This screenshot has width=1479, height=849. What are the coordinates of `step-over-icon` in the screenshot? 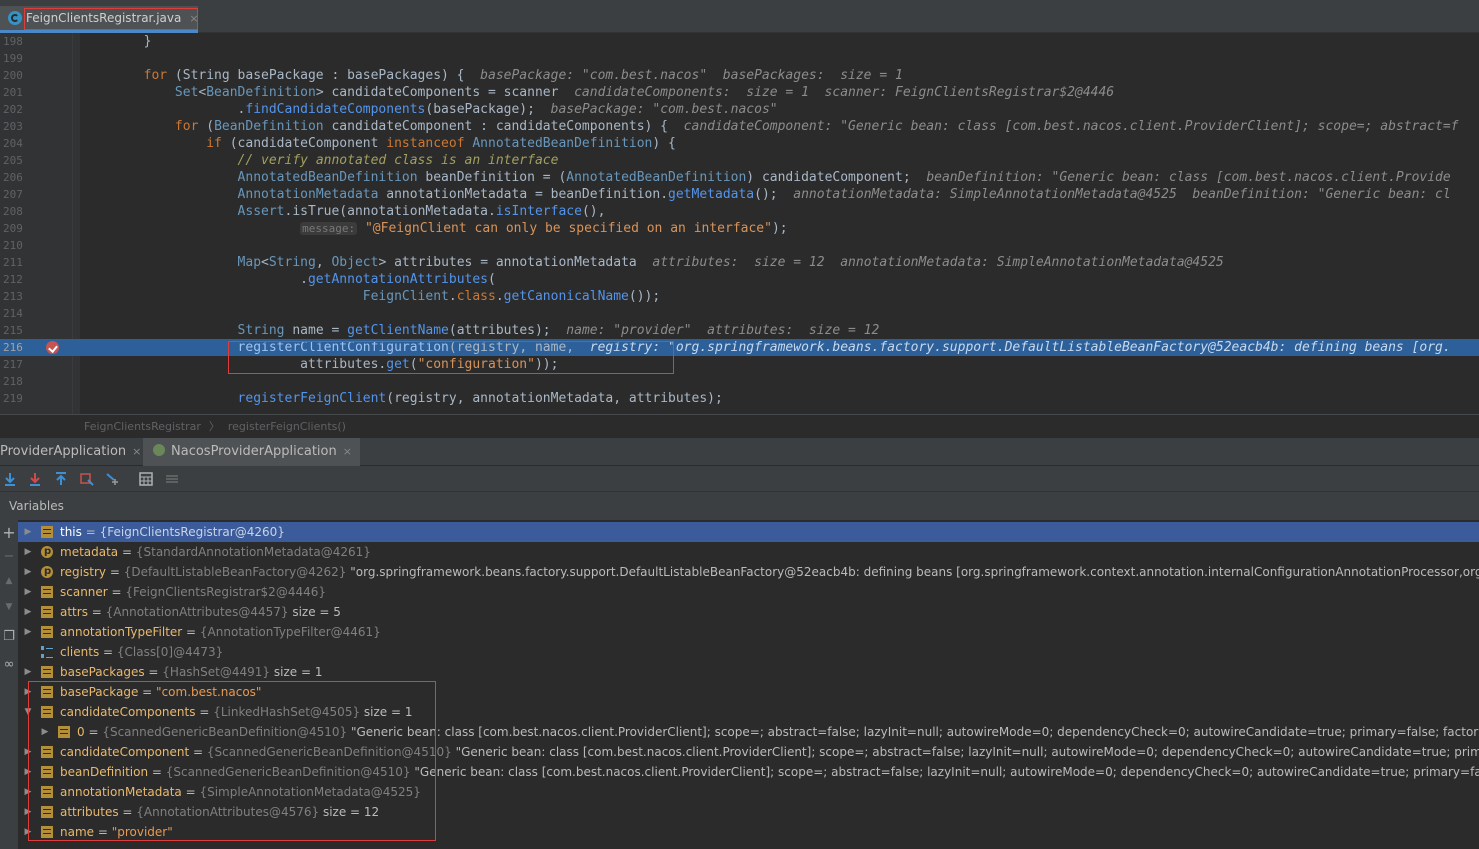 It's located at (10, 479).